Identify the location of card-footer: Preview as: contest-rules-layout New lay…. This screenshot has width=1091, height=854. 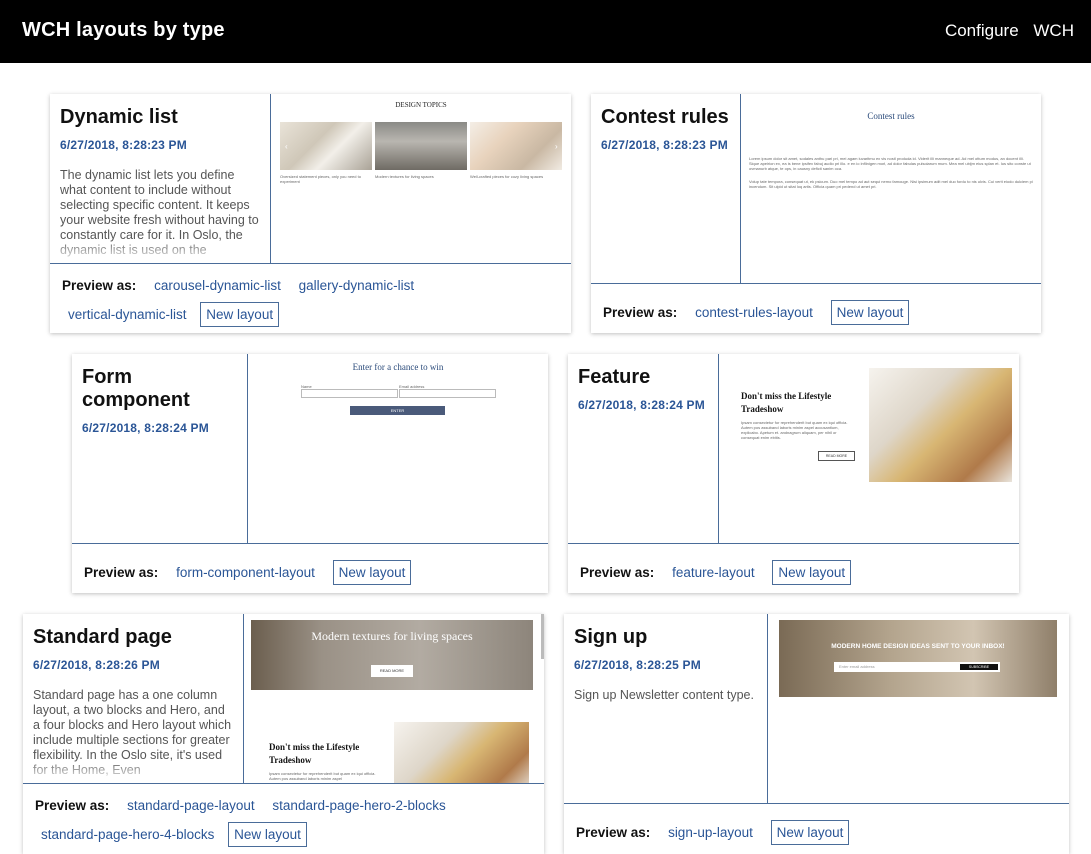
(816, 308).